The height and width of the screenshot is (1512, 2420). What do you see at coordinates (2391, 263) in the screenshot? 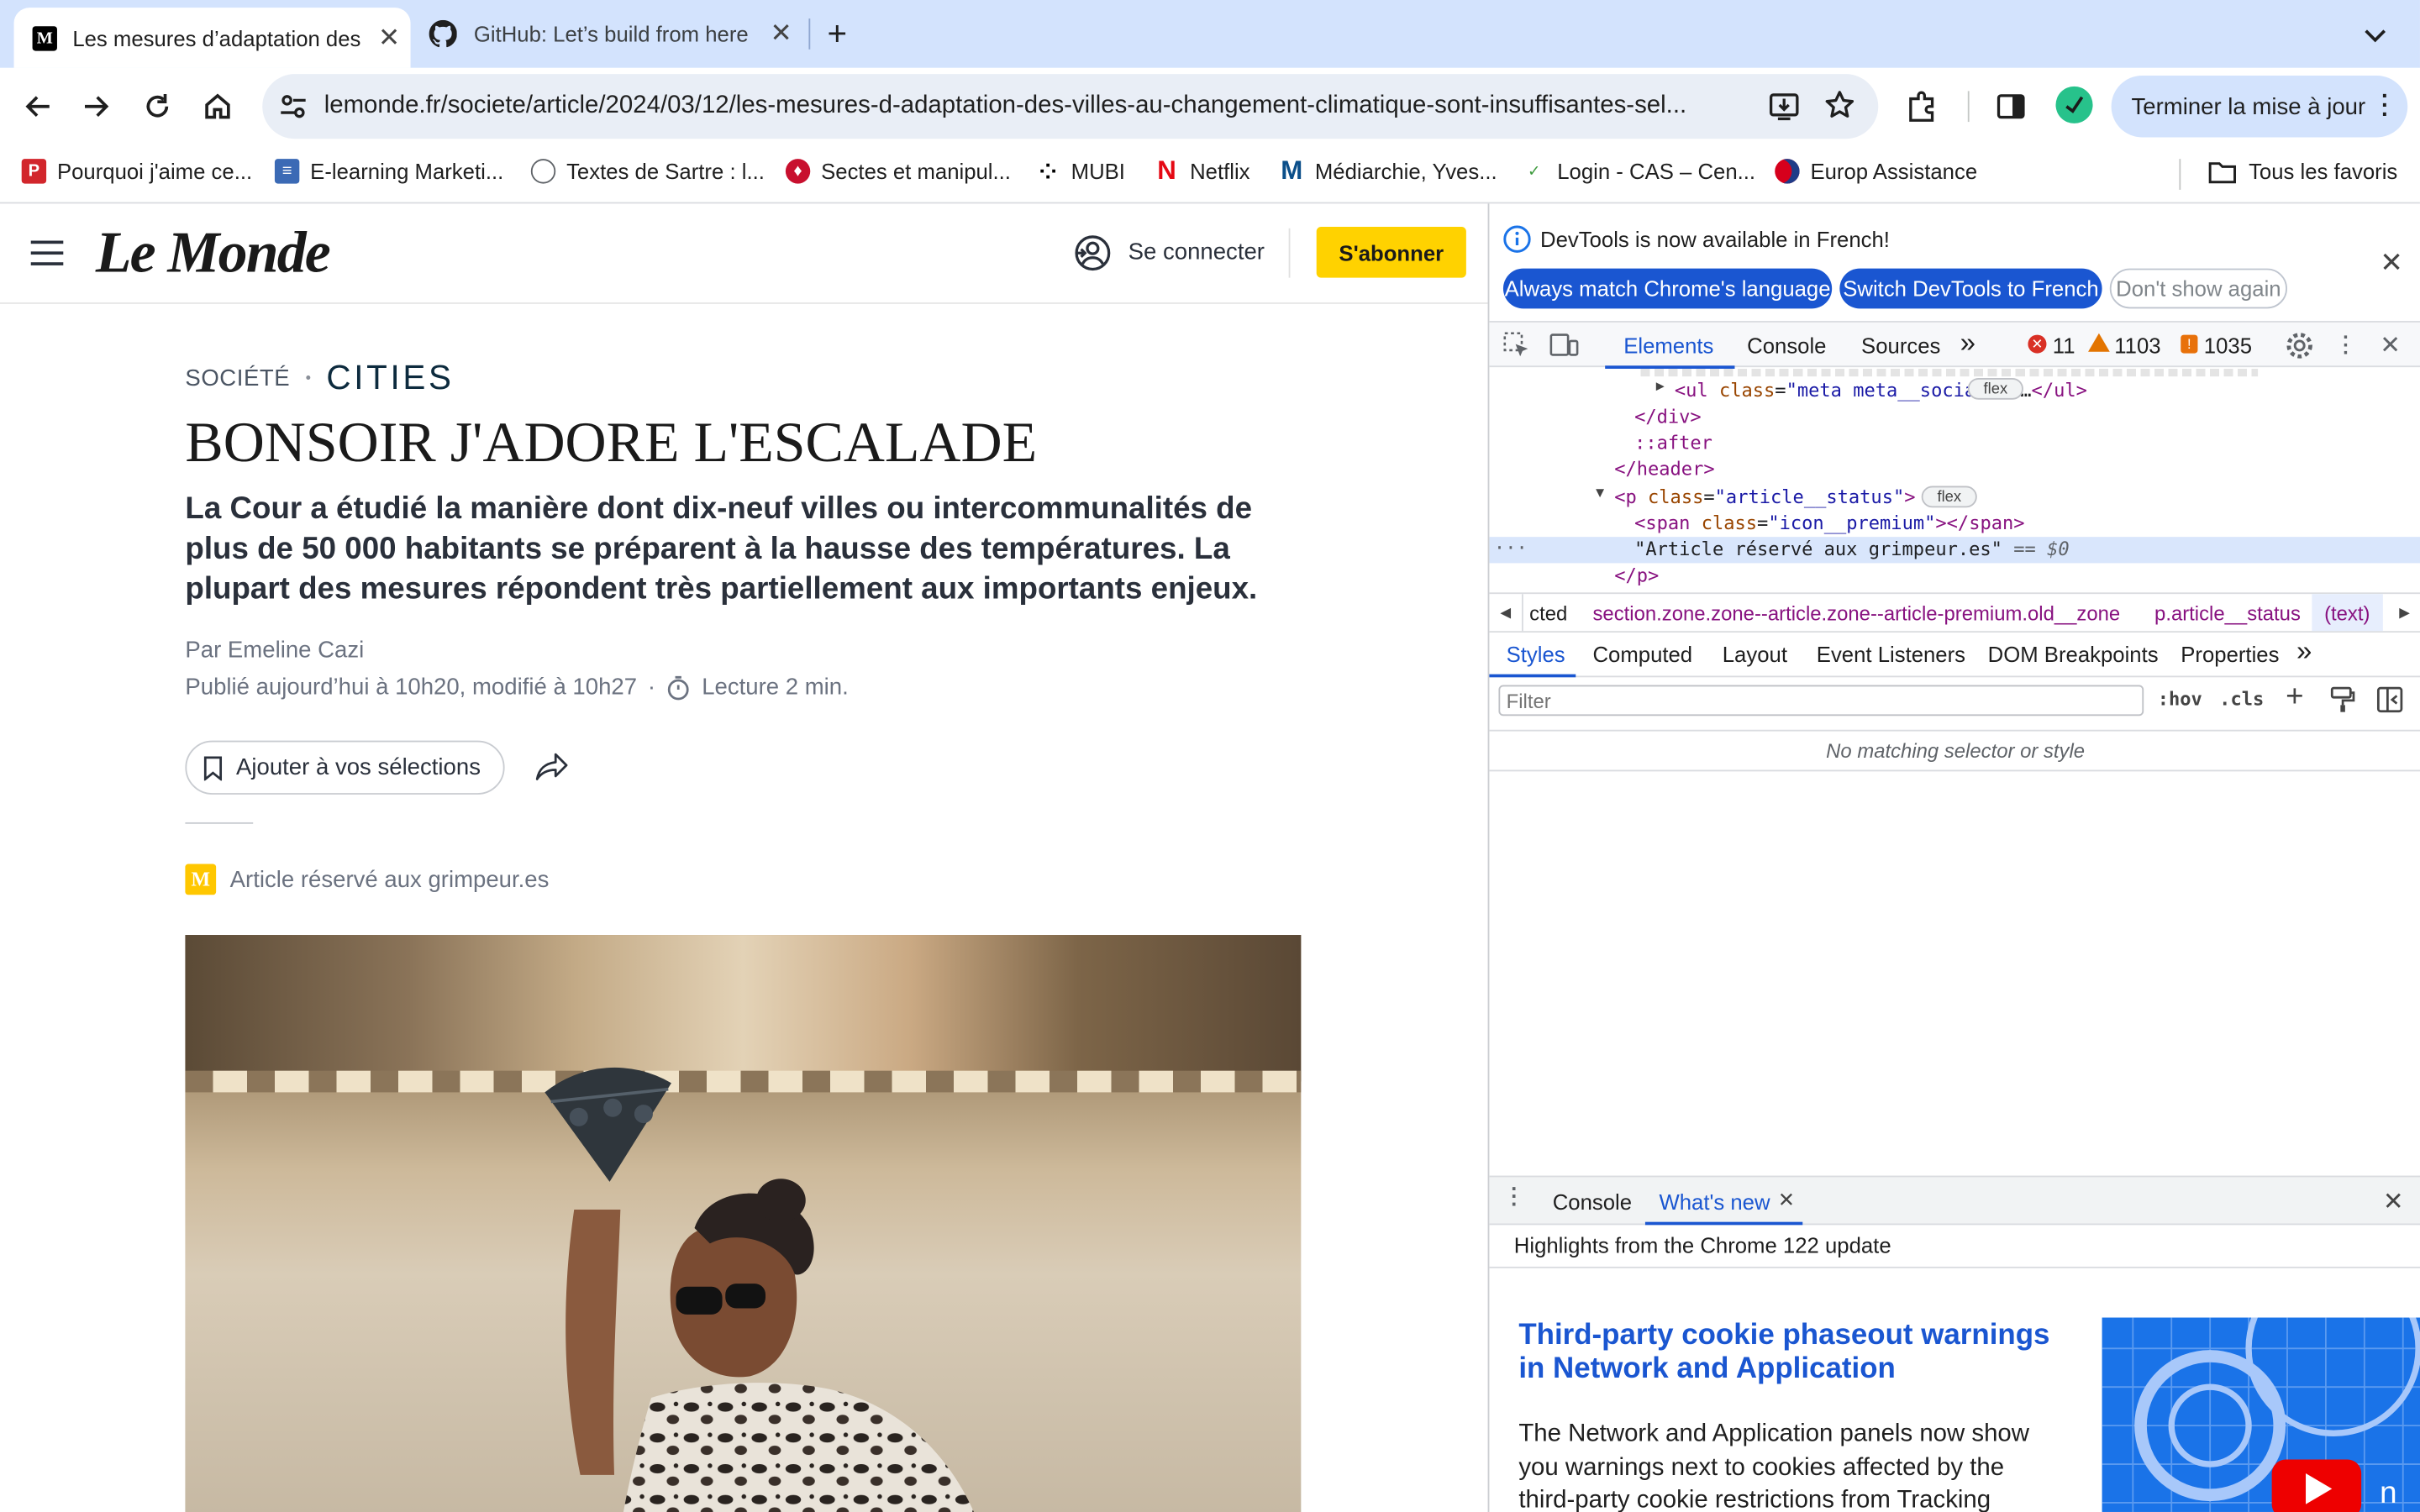
I see `close-banner-icon: ✕` at bounding box center [2391, 263].